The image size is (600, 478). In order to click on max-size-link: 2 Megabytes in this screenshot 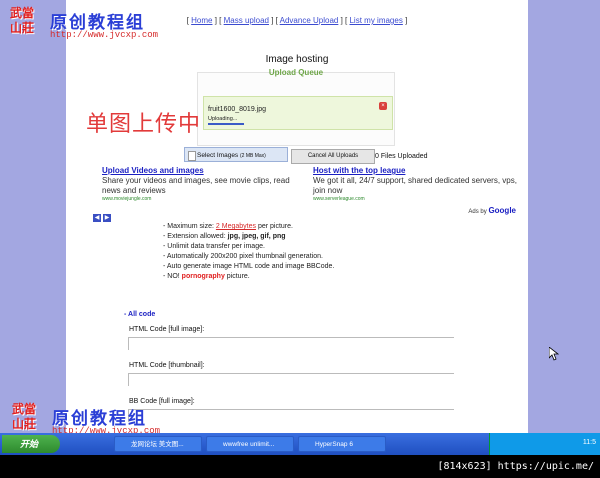, I will do `click(236, 226)`.